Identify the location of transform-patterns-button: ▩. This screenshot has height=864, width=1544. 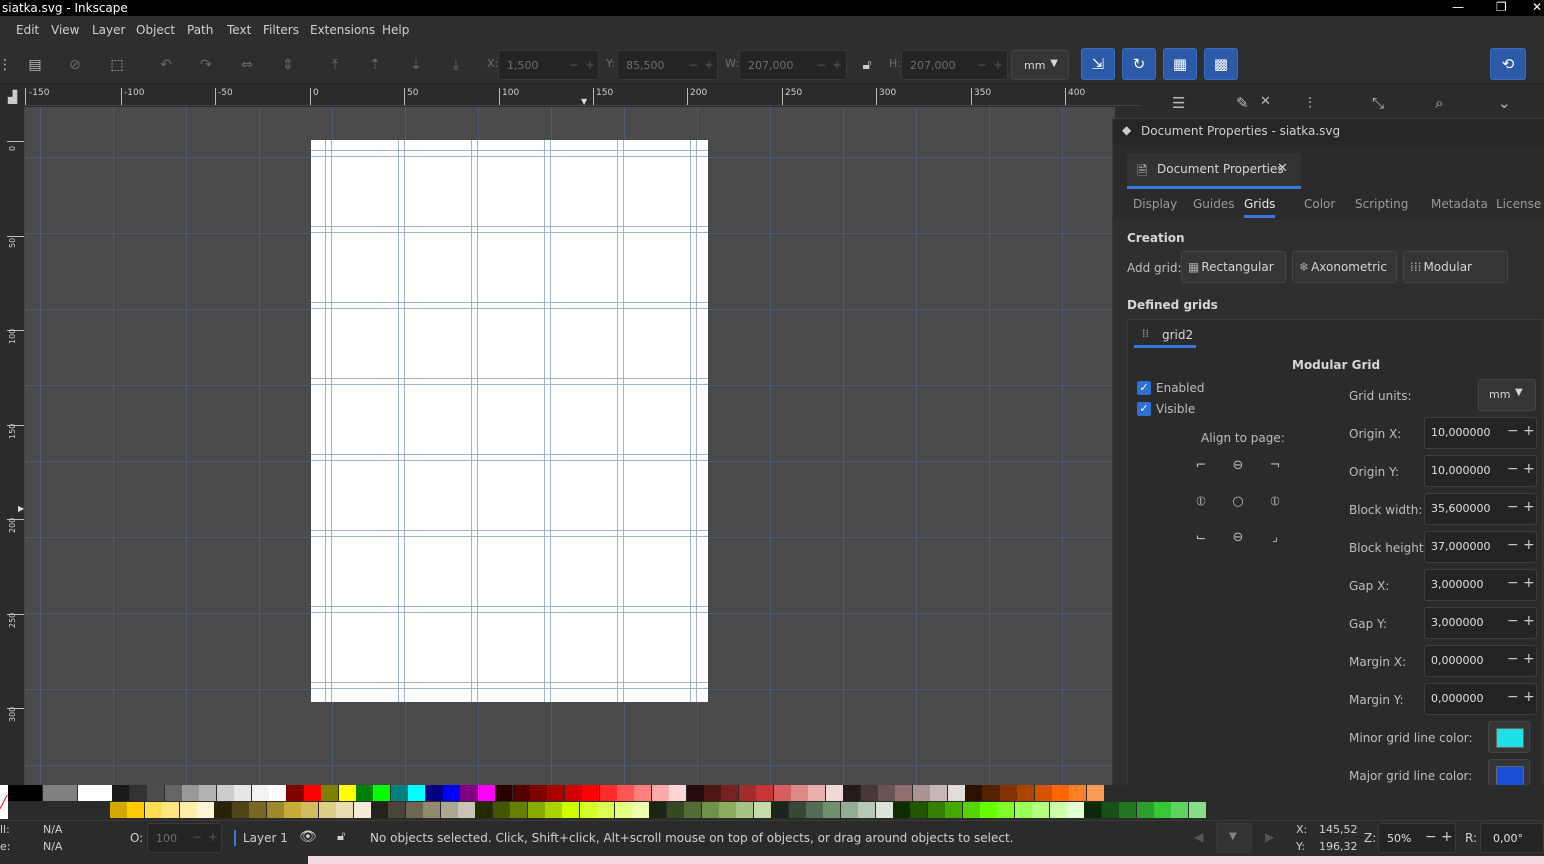
(1221, 64).